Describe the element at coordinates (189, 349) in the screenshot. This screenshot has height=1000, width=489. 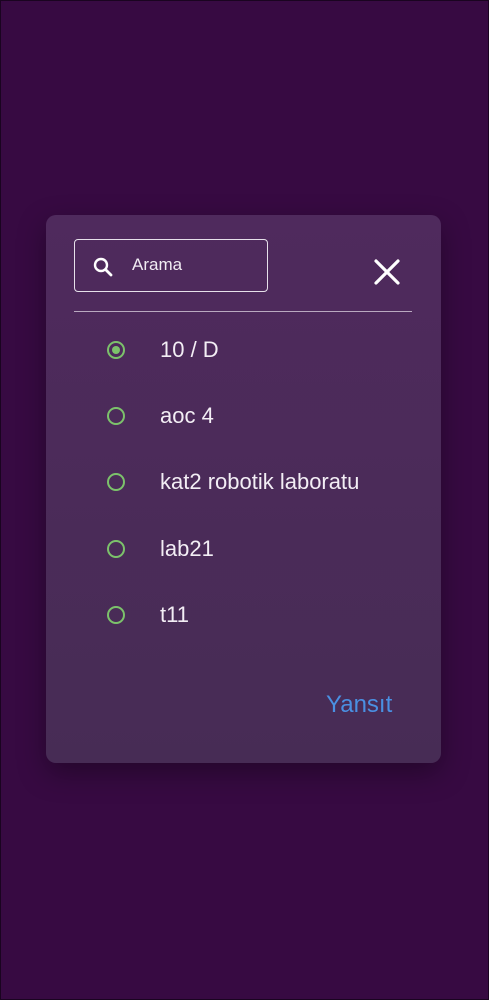
I see `option-label: 10 / D` at that location.